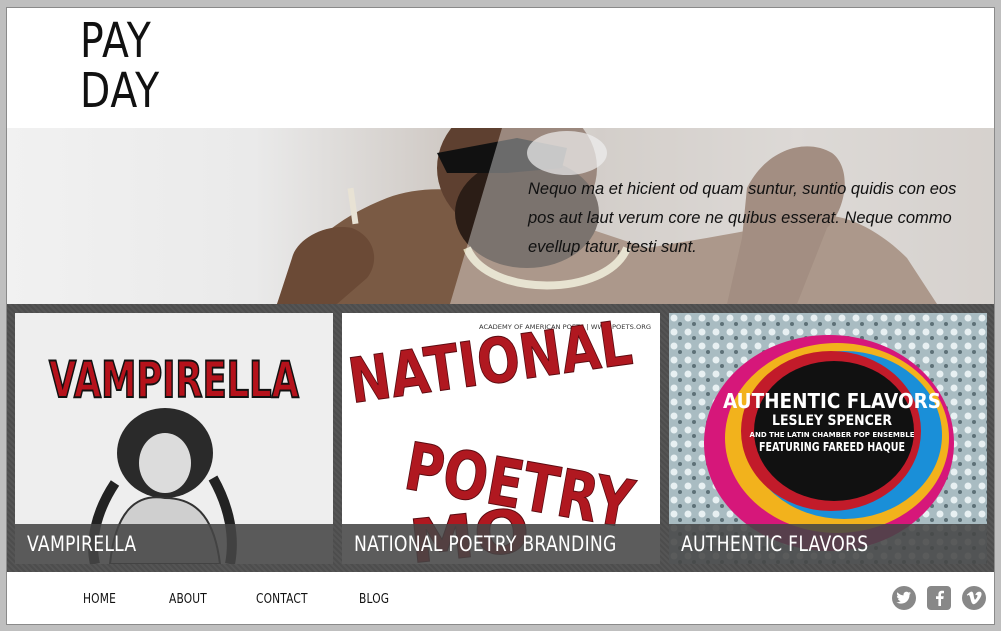  What do you see at coordinates (99, 599) in the screenshot?
I see `nav-home-link: HOME` at bounding box center [99, 599].